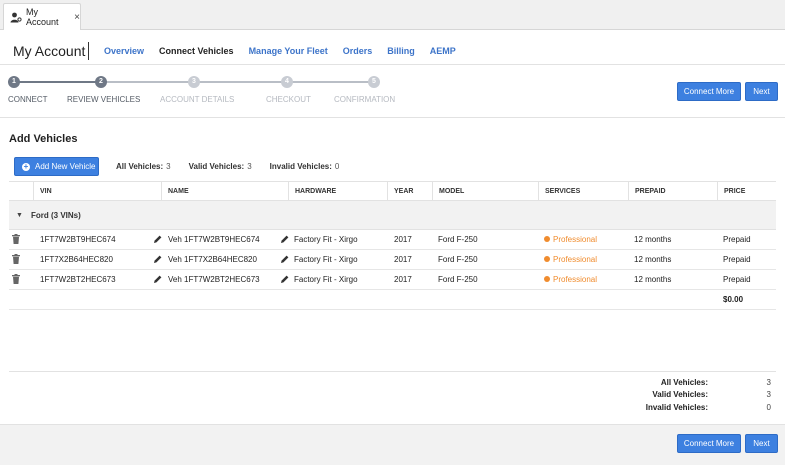  I want to click on tab-label: My Account, so click(42, 17).